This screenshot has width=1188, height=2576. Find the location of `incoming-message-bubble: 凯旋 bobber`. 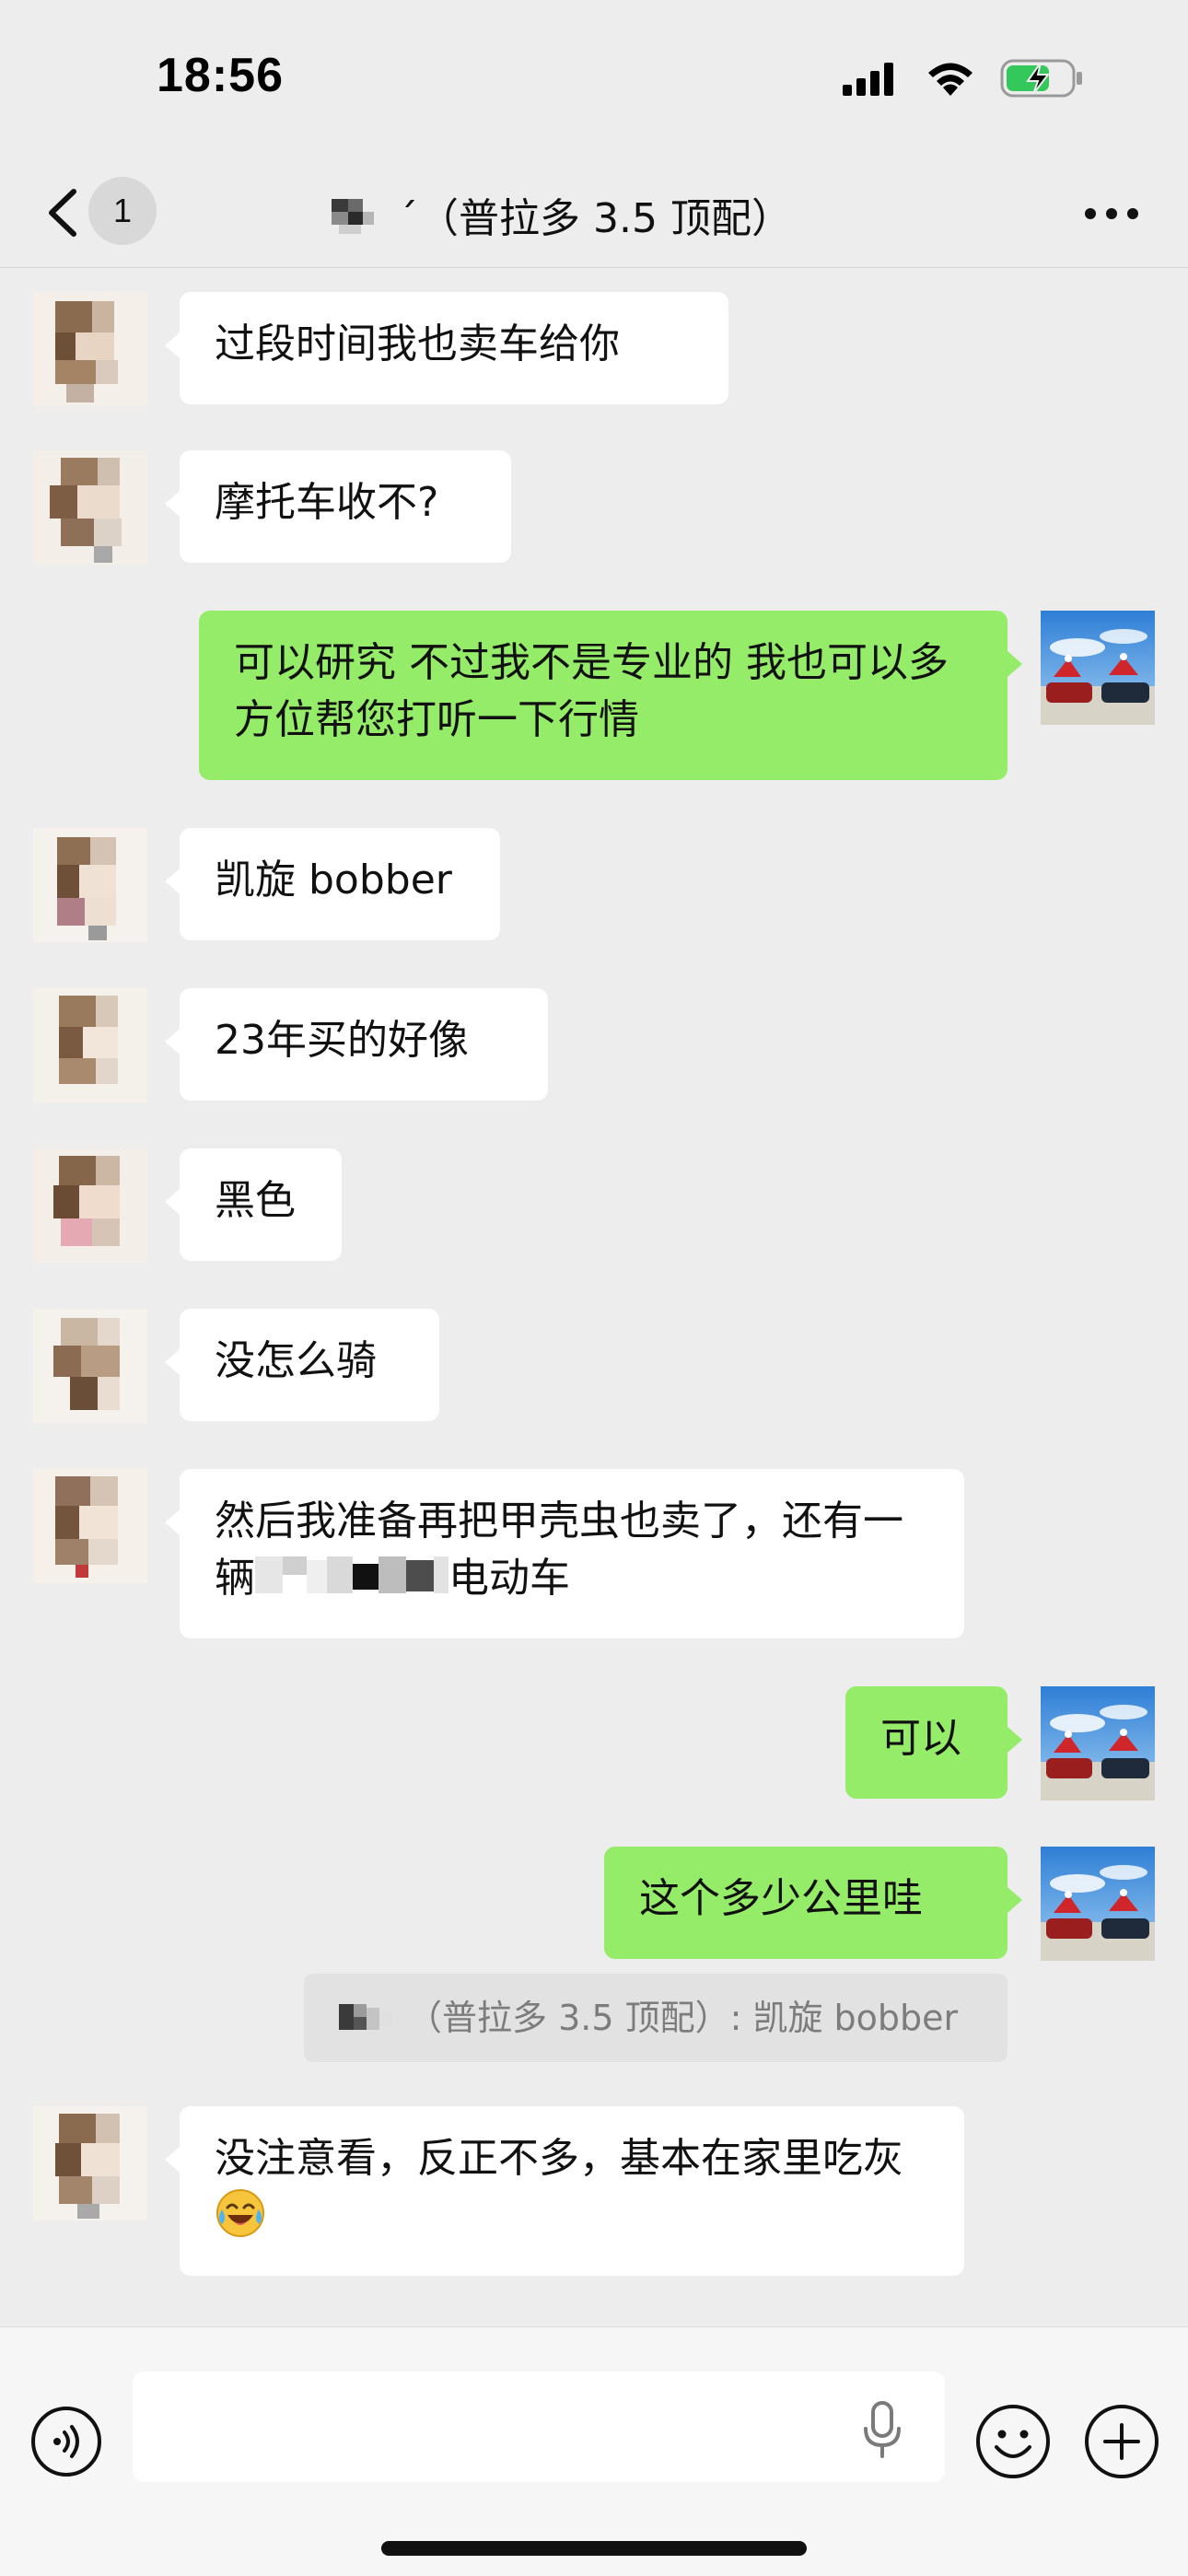

incoming-message-bubble: 凯旋 bobber is located at coordinates (332, 884).